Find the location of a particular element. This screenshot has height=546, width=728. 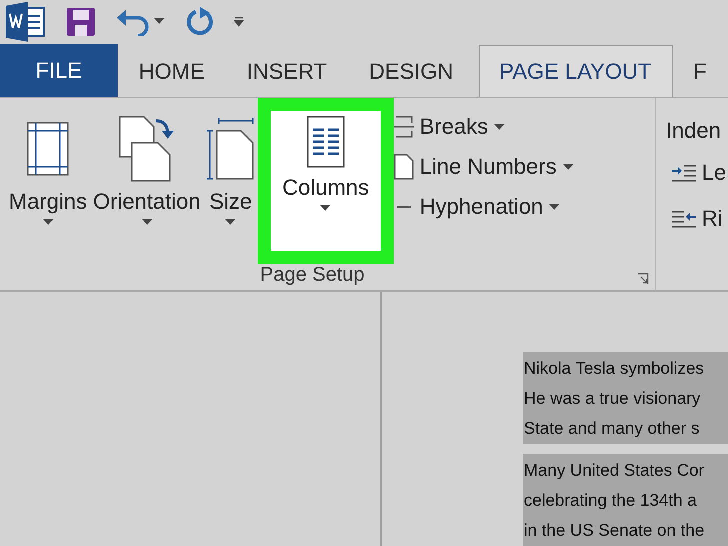

ribbon-tab: PAGE LAYOUT is located at coordinates (575, 71).